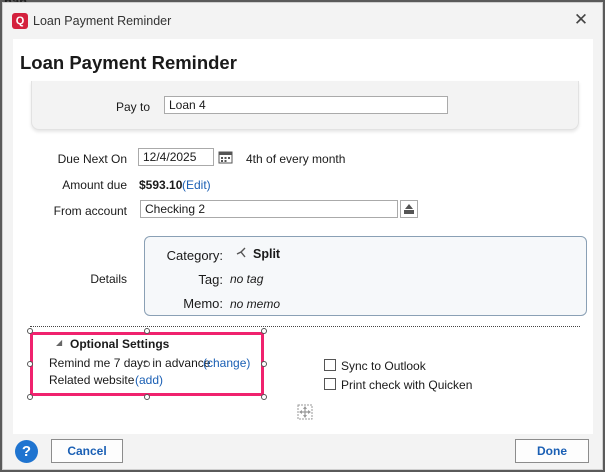  What do you see at coordinates (176, 157) in the screenshot?
I see `due-date-input: 12/4/2025` at bounding box center [176, 157].